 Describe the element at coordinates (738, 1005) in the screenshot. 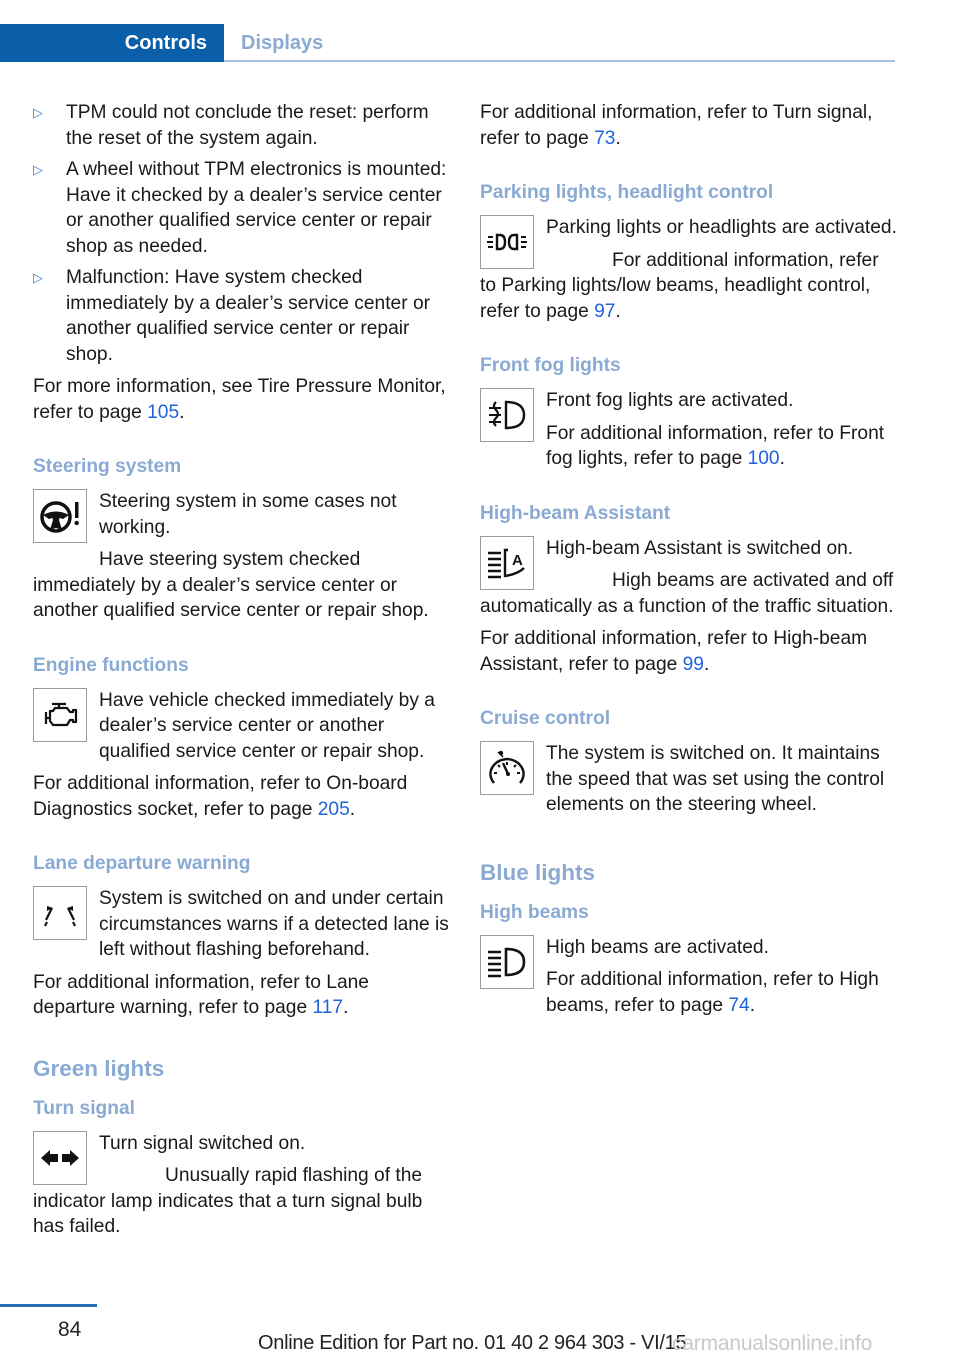

I see `page-link: 74` at that location.